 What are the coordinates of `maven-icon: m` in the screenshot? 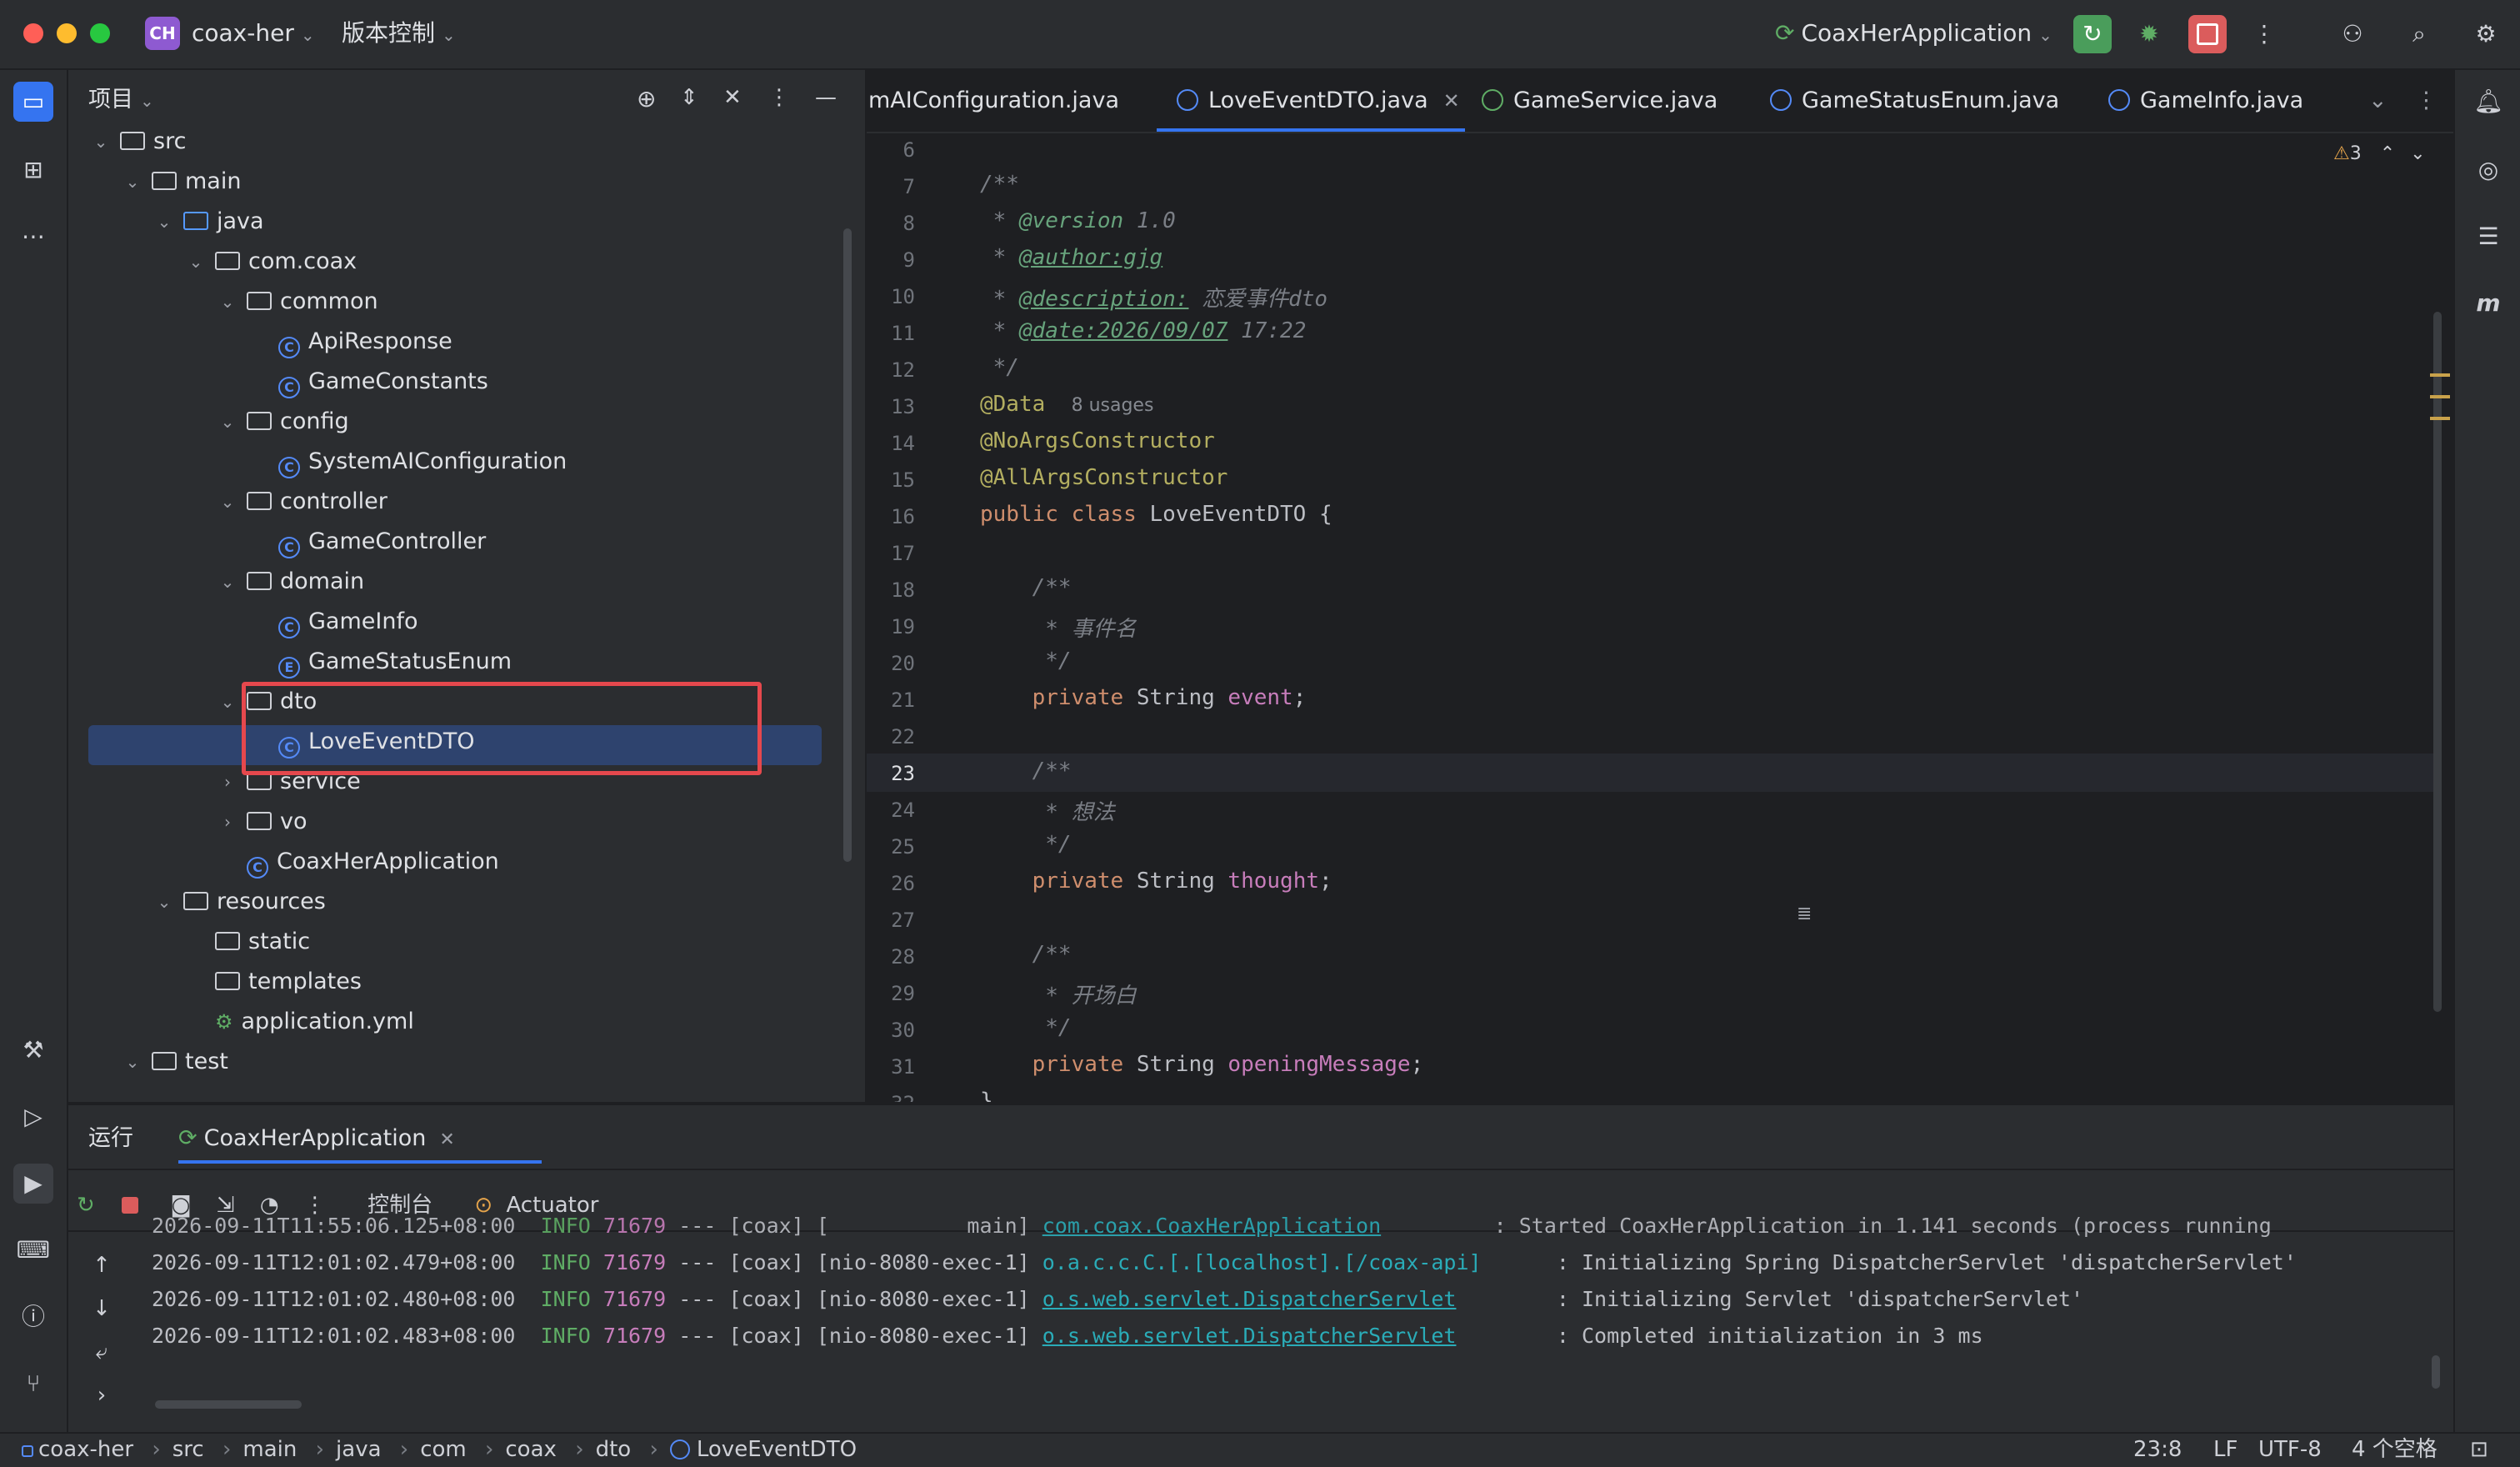 It's located at (2488, 303).